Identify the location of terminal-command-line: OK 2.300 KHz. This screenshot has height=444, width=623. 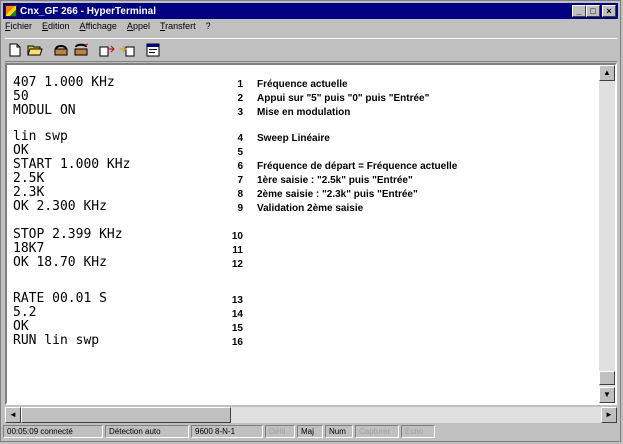
(60, 206).